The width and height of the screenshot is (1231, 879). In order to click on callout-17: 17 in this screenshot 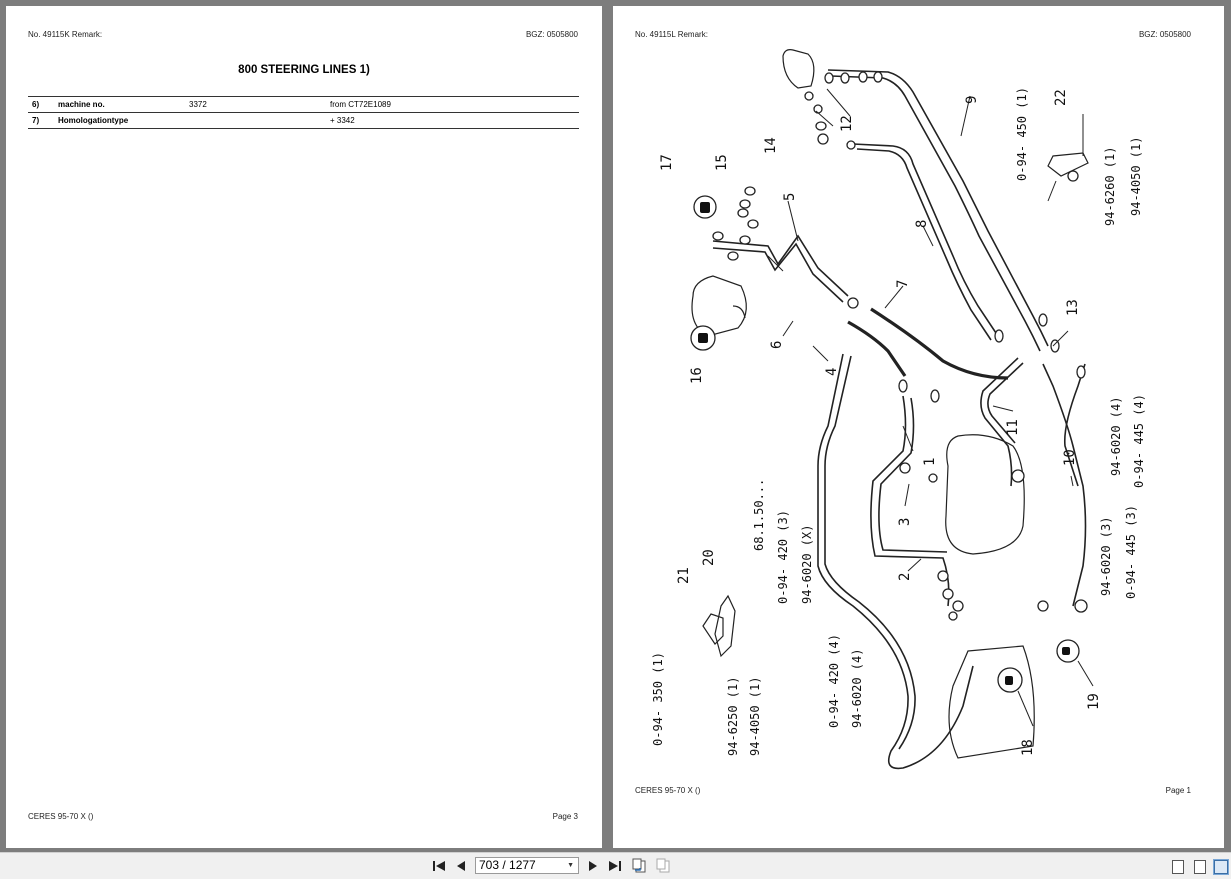, I will do `click(667, 162)`.